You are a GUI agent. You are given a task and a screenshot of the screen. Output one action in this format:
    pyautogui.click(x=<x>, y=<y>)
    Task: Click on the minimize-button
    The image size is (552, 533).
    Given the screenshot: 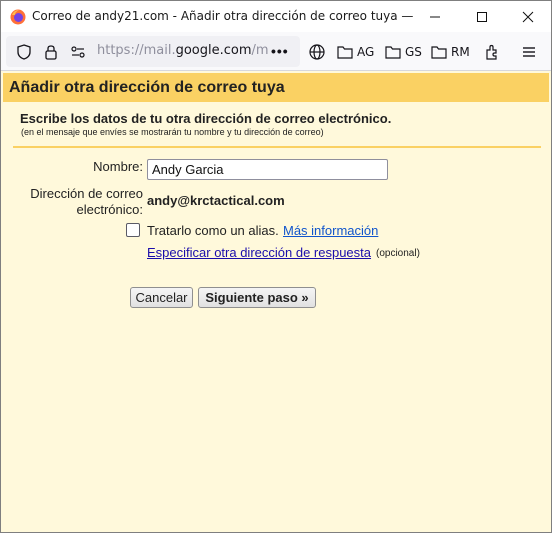 What is the action you would take?
    pyautogui.click(x=435, y=16)
    